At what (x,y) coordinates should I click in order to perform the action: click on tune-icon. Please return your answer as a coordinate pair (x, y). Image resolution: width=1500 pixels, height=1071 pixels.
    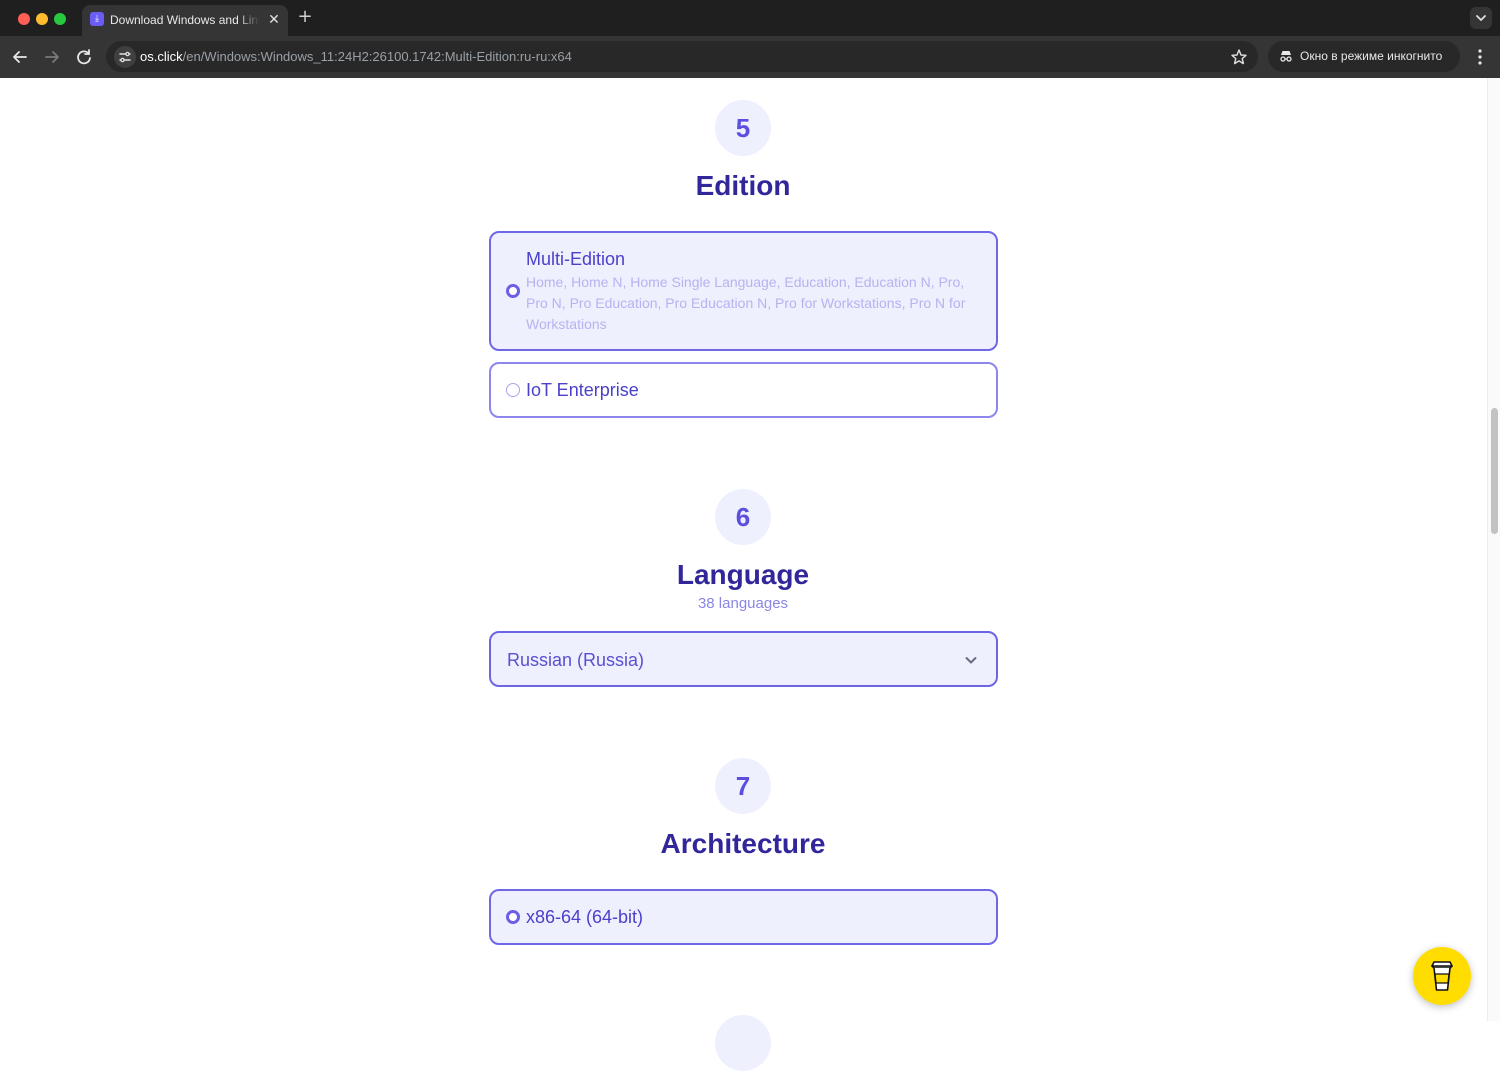
    Looking at the image, I should click on (125, 57).